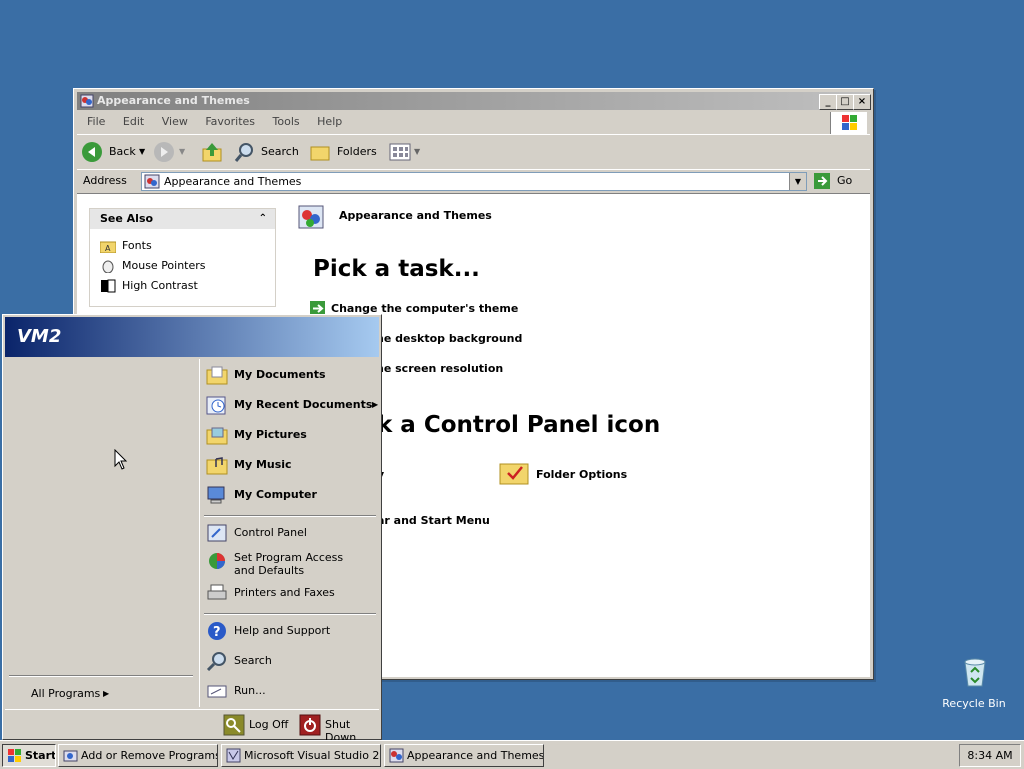  I want to click on menu-tools: Tools, so click(286, 121).